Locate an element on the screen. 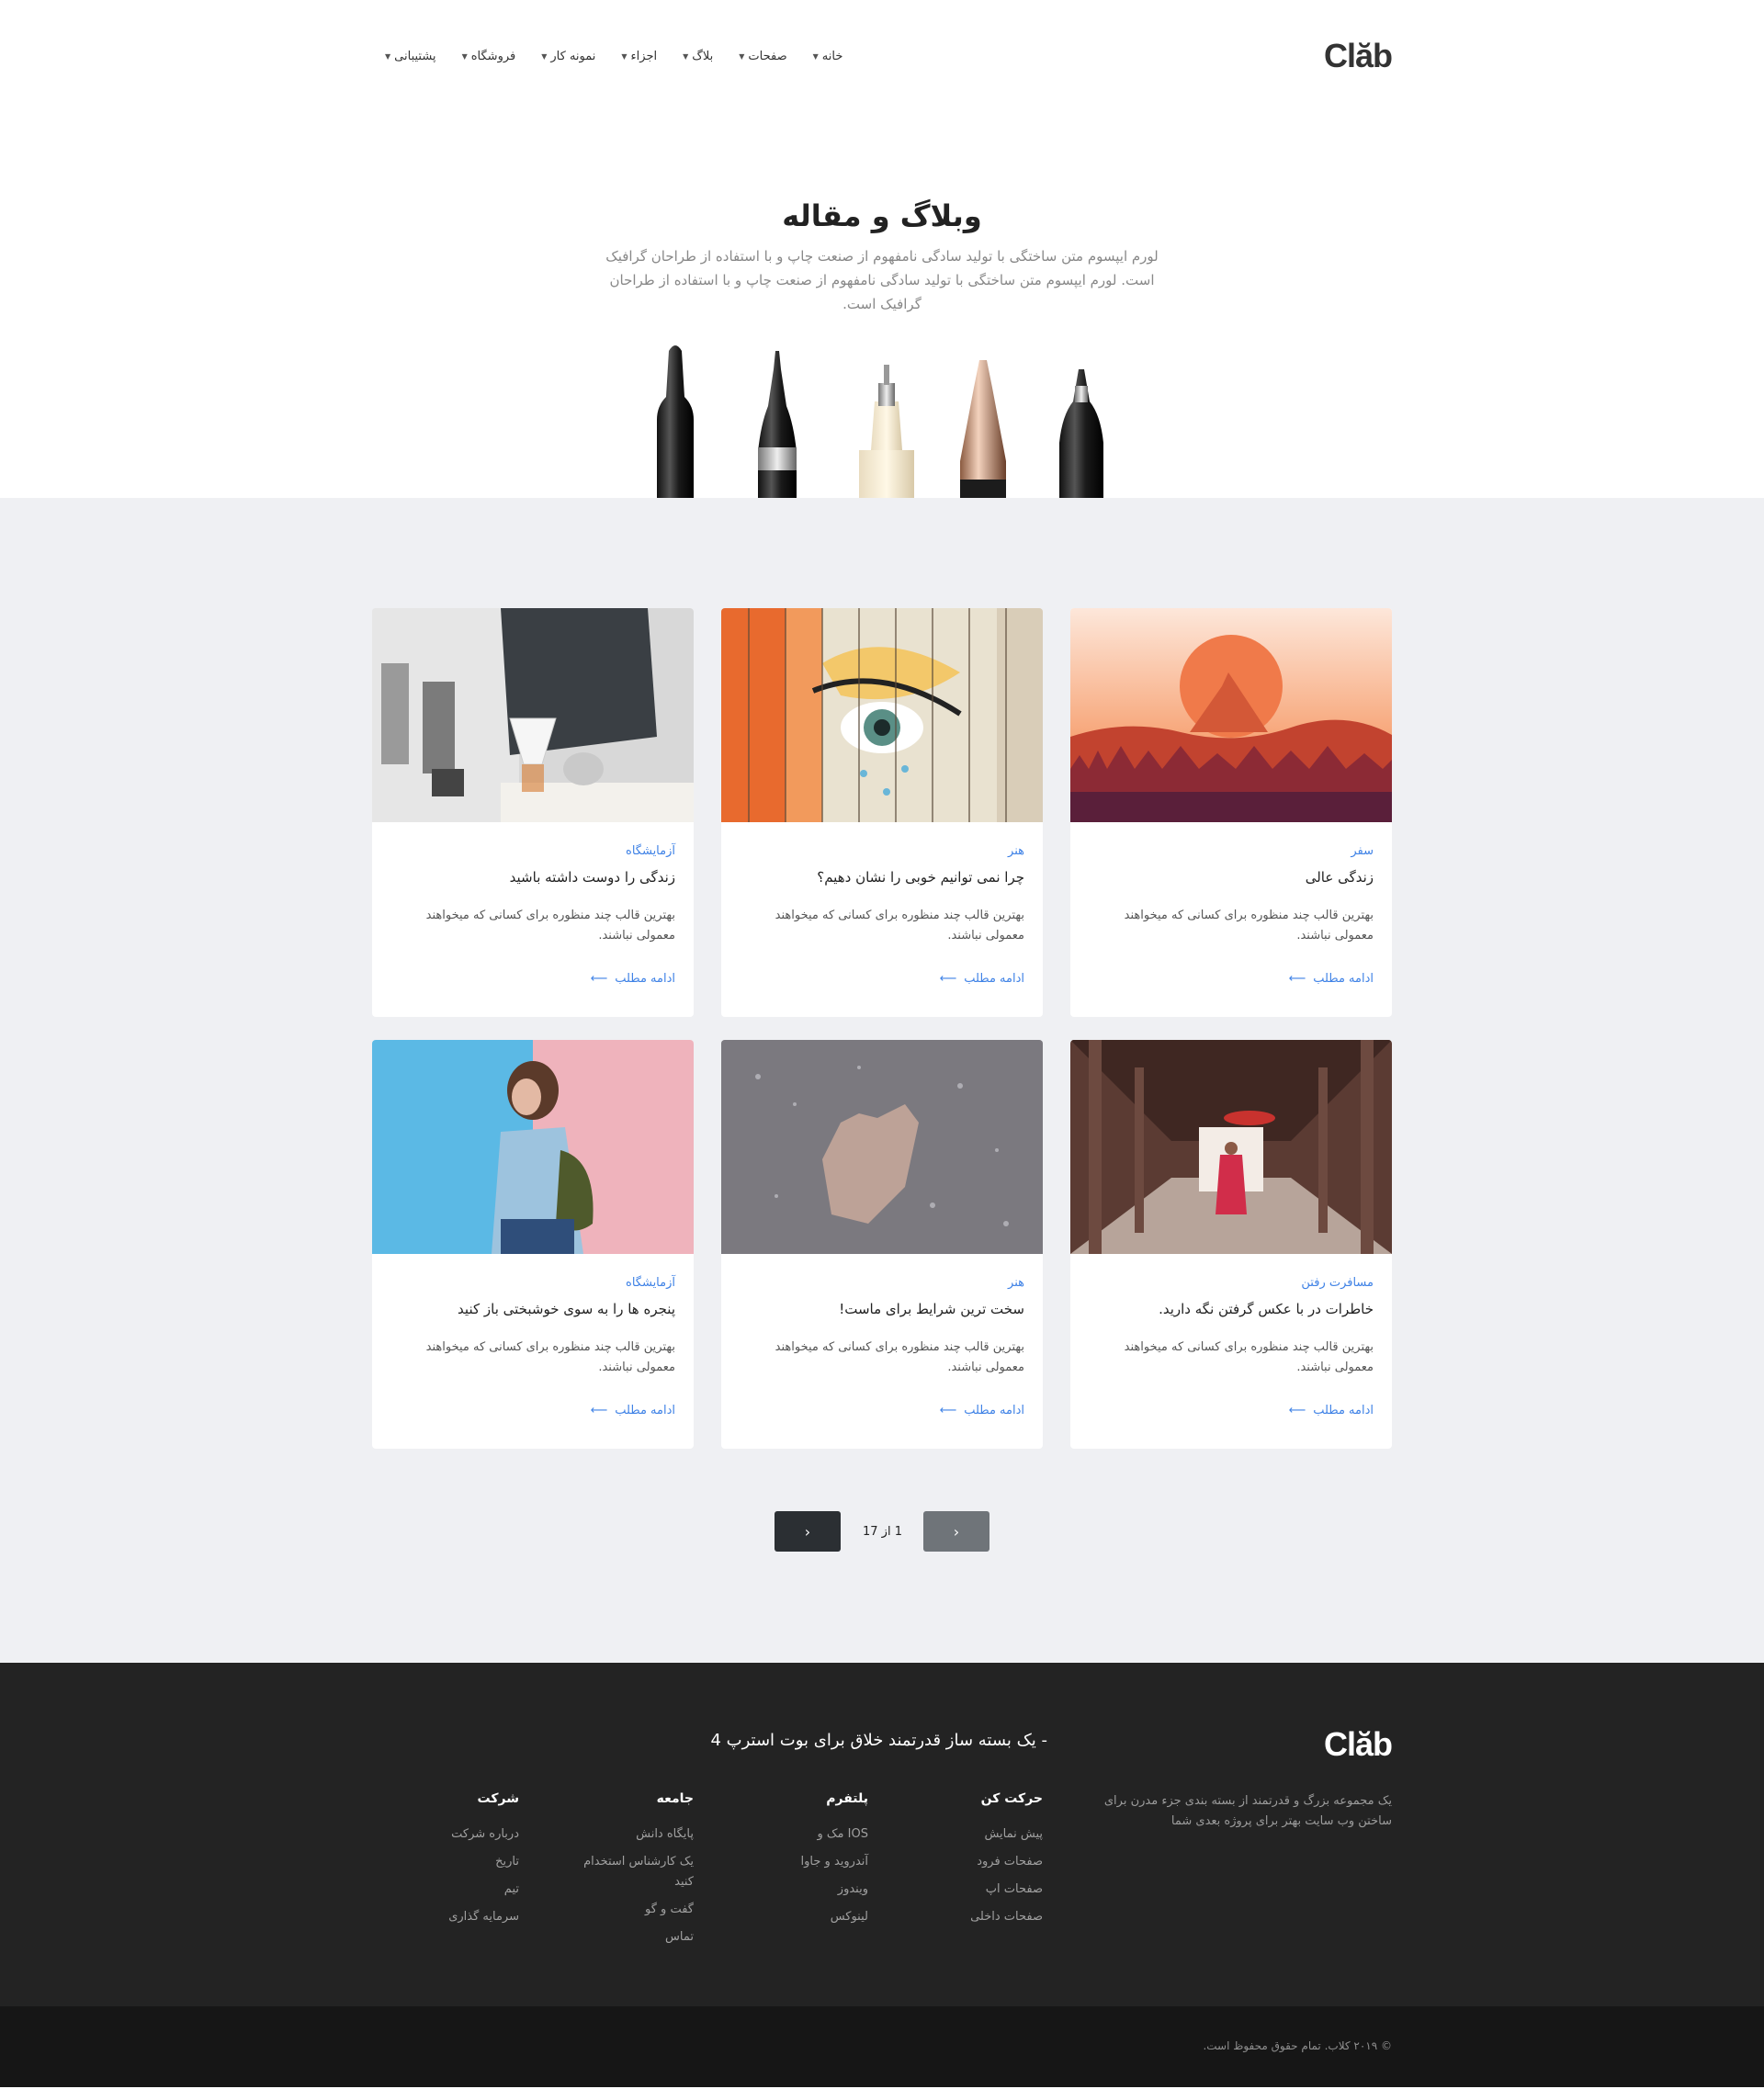 The image size is (1764, 2089). post-category: سفر is located at coordinates (1231, 851).